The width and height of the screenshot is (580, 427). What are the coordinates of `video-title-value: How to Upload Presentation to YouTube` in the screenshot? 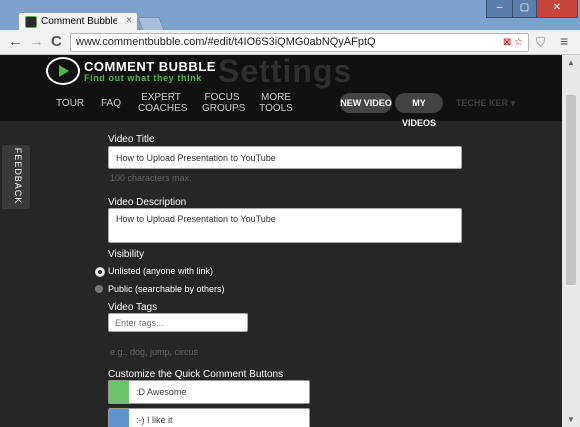 It's located at (196, 158).